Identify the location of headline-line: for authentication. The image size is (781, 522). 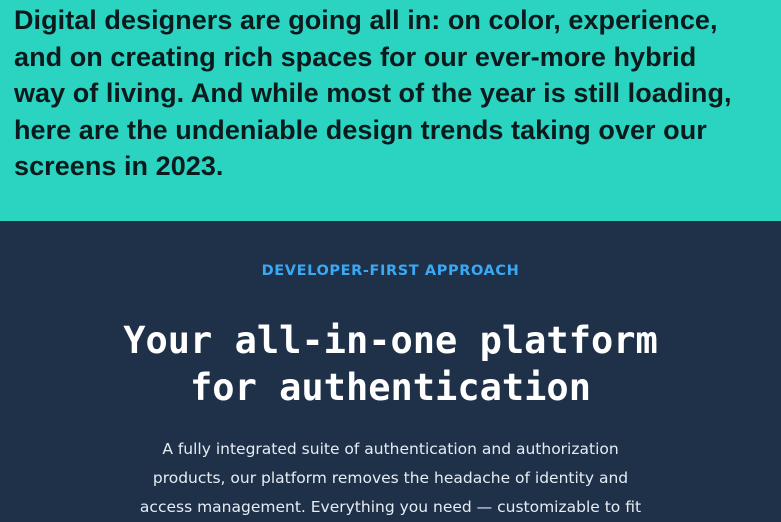
(390, 387).